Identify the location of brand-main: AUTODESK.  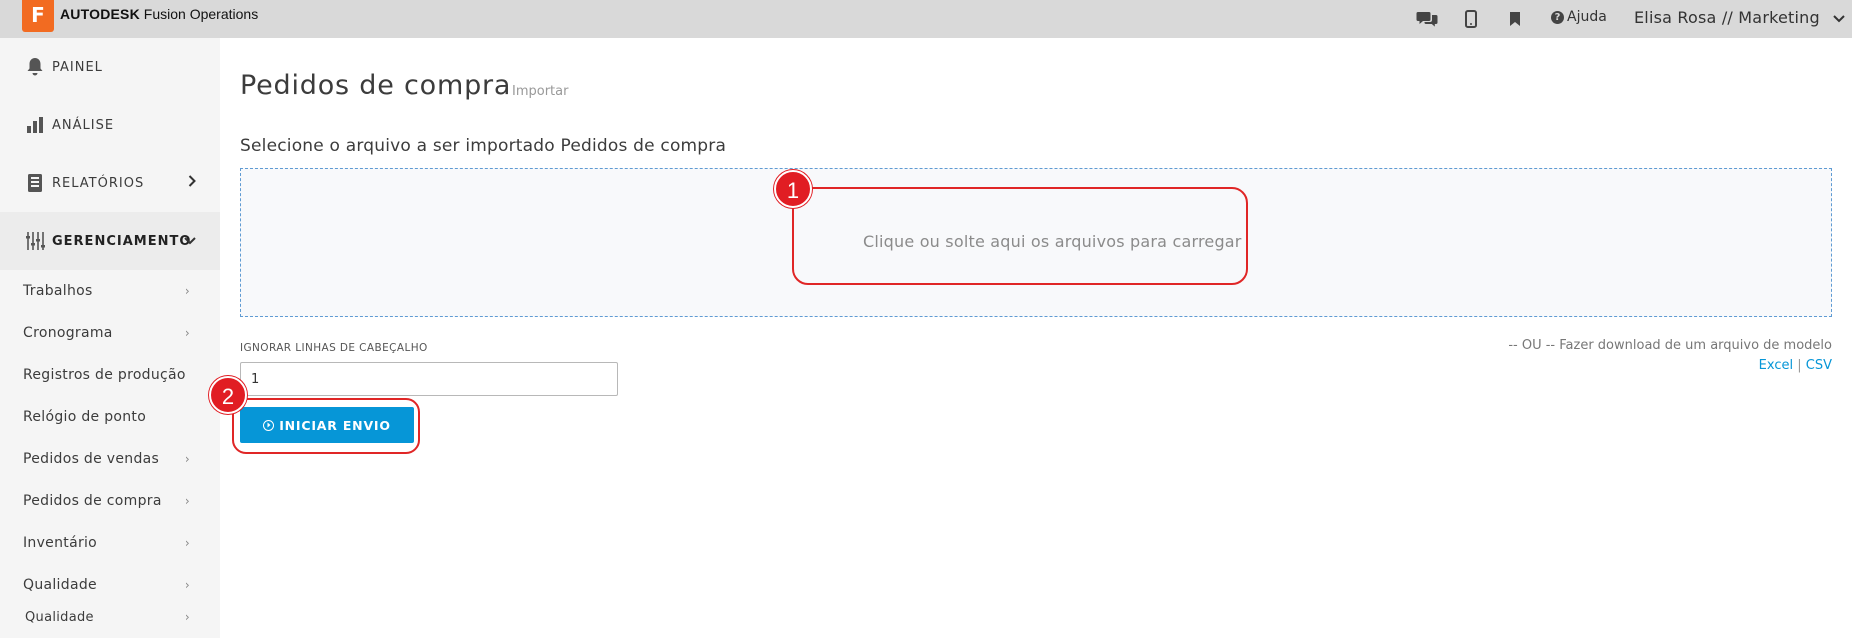
(100, 14).